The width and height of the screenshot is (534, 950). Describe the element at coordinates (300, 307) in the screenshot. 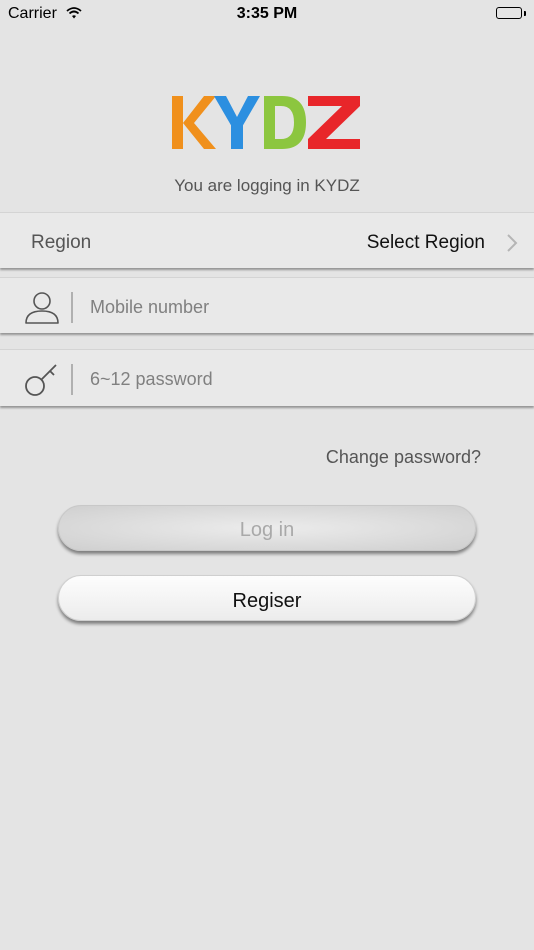

I see `mobile-number-input` at that location.